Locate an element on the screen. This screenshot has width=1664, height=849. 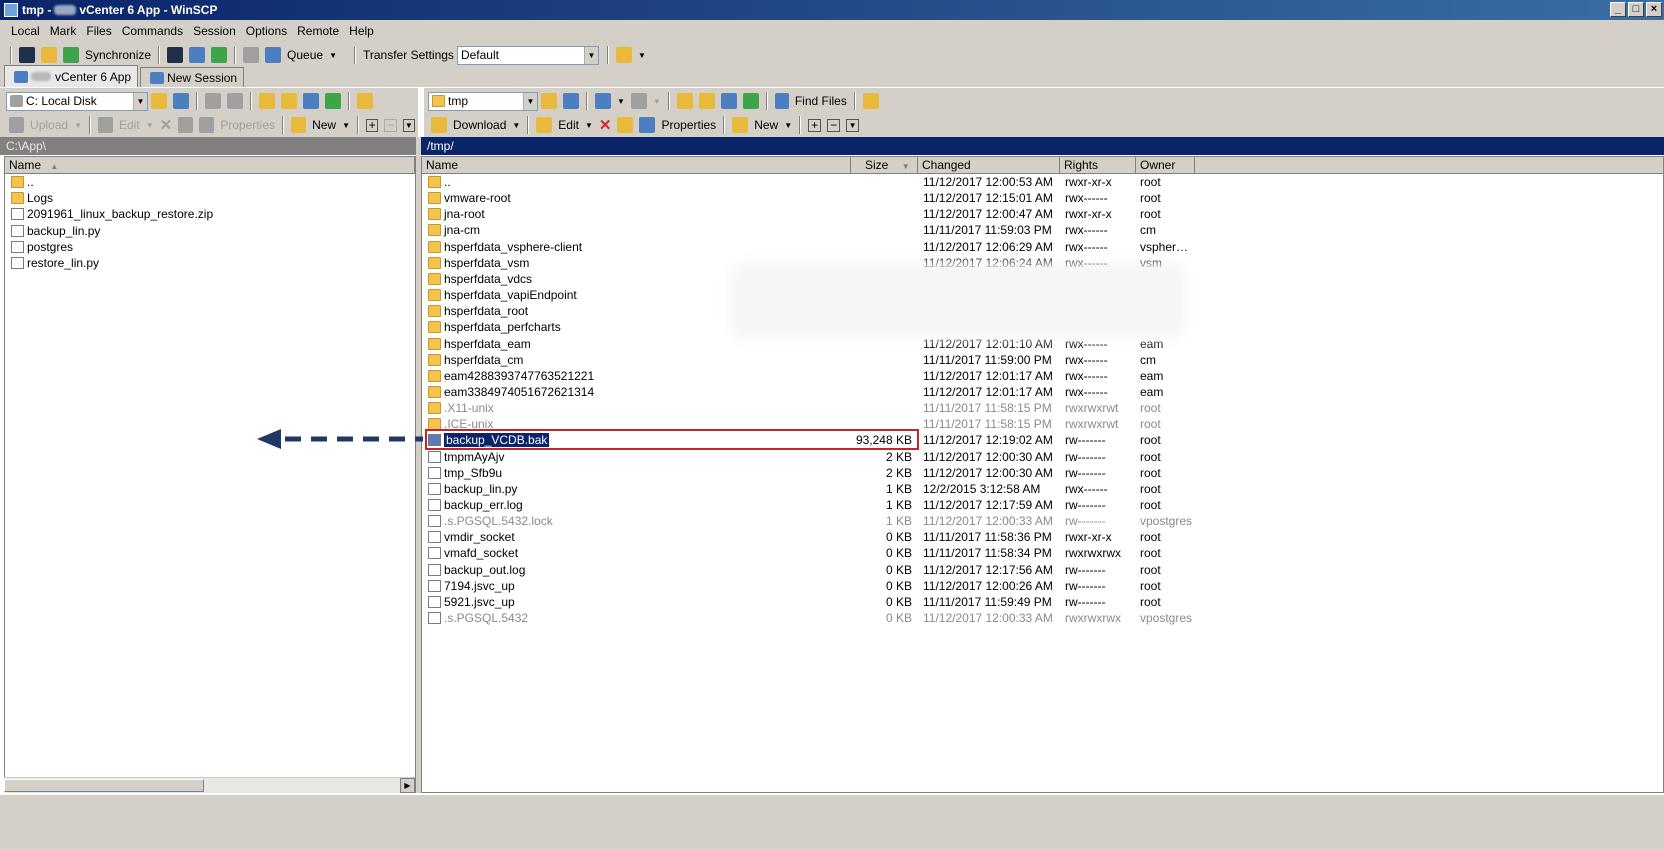
table-row: .. 11/12/2017 12:00:53 AM rwxr-xr-x root is located at coordinates (1042, 182).